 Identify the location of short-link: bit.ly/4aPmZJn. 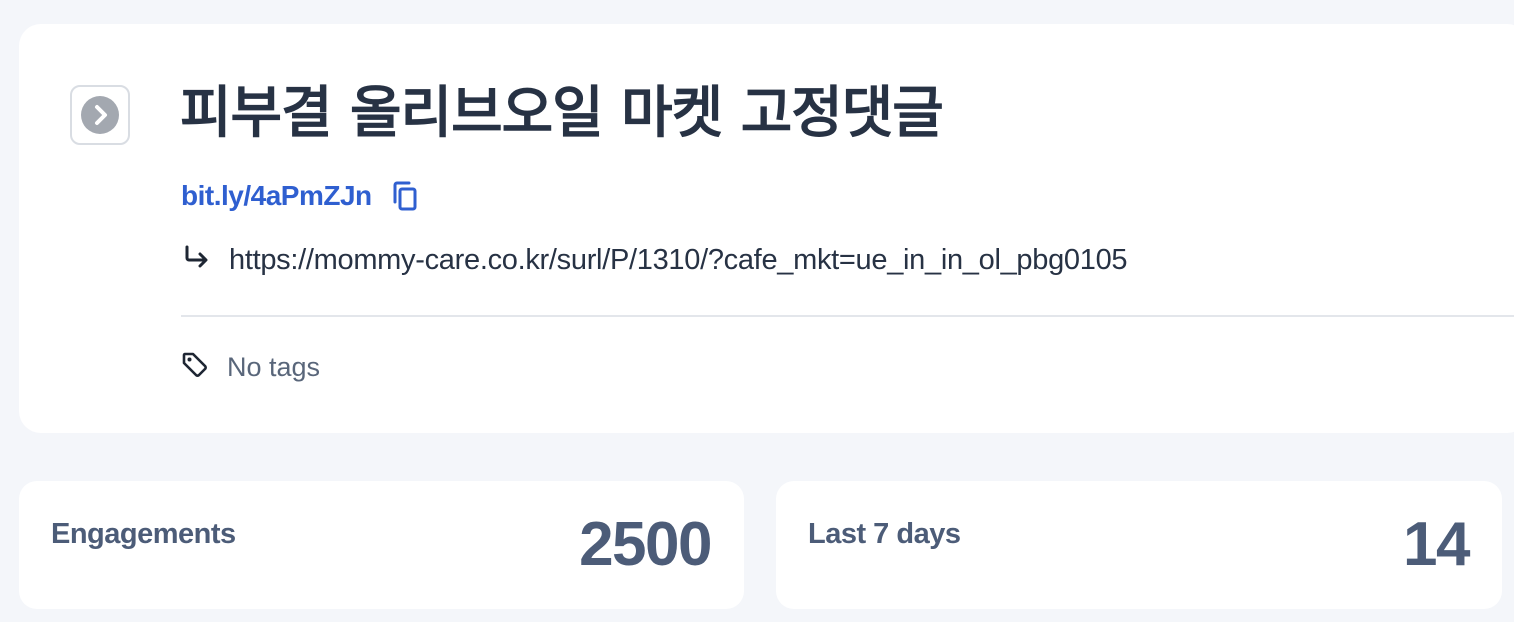
(276, 196).